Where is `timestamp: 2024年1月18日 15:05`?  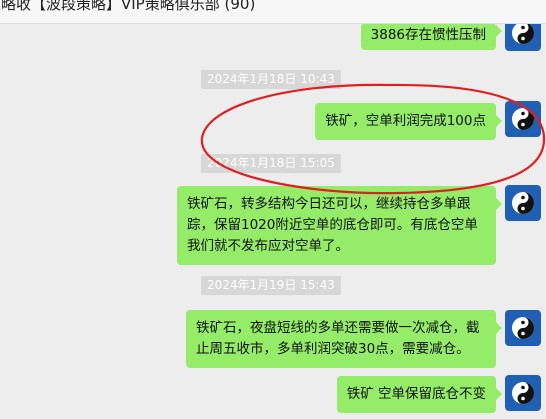
timestamp: 2024年1月18日 15:05 is located at coordinates (271, 163).